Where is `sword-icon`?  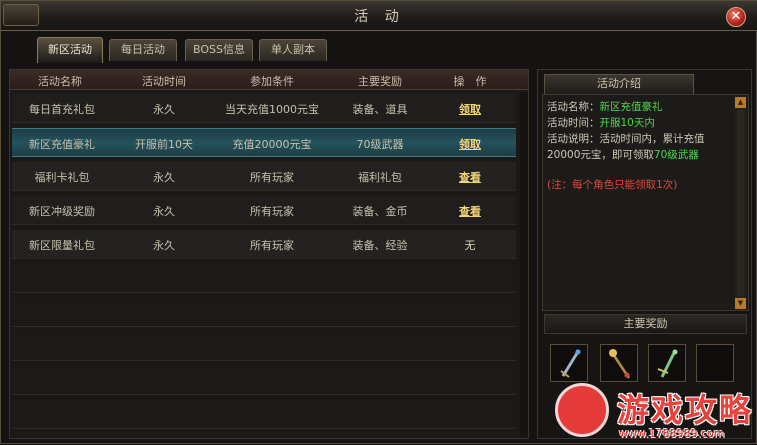
sword-icon is located at coordinates (570, 363).